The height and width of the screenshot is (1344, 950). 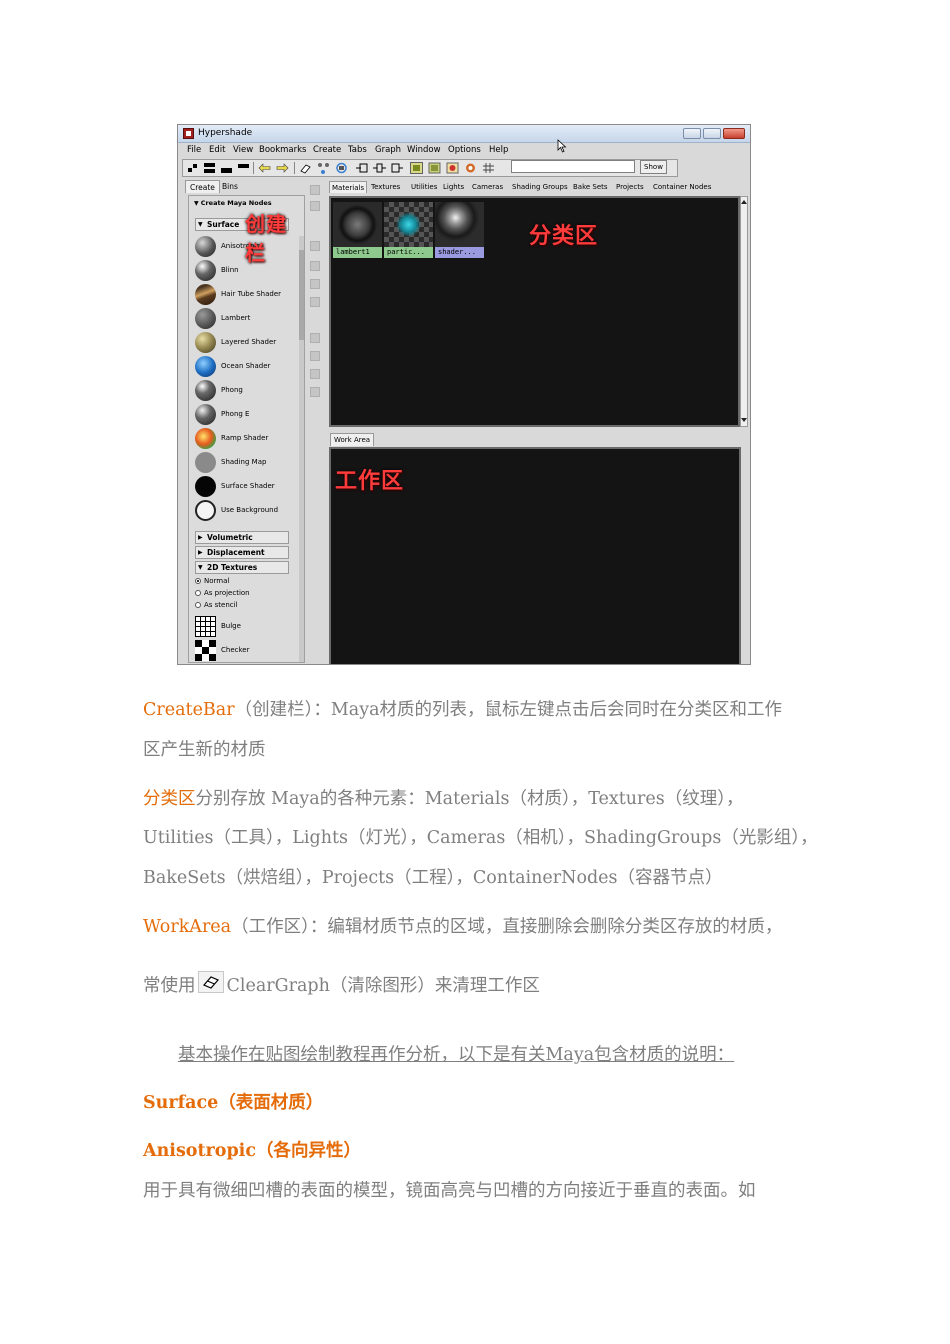 I want to click on 2d-textures-section: ▼ 2D Textures, so click(x=242, y=567).